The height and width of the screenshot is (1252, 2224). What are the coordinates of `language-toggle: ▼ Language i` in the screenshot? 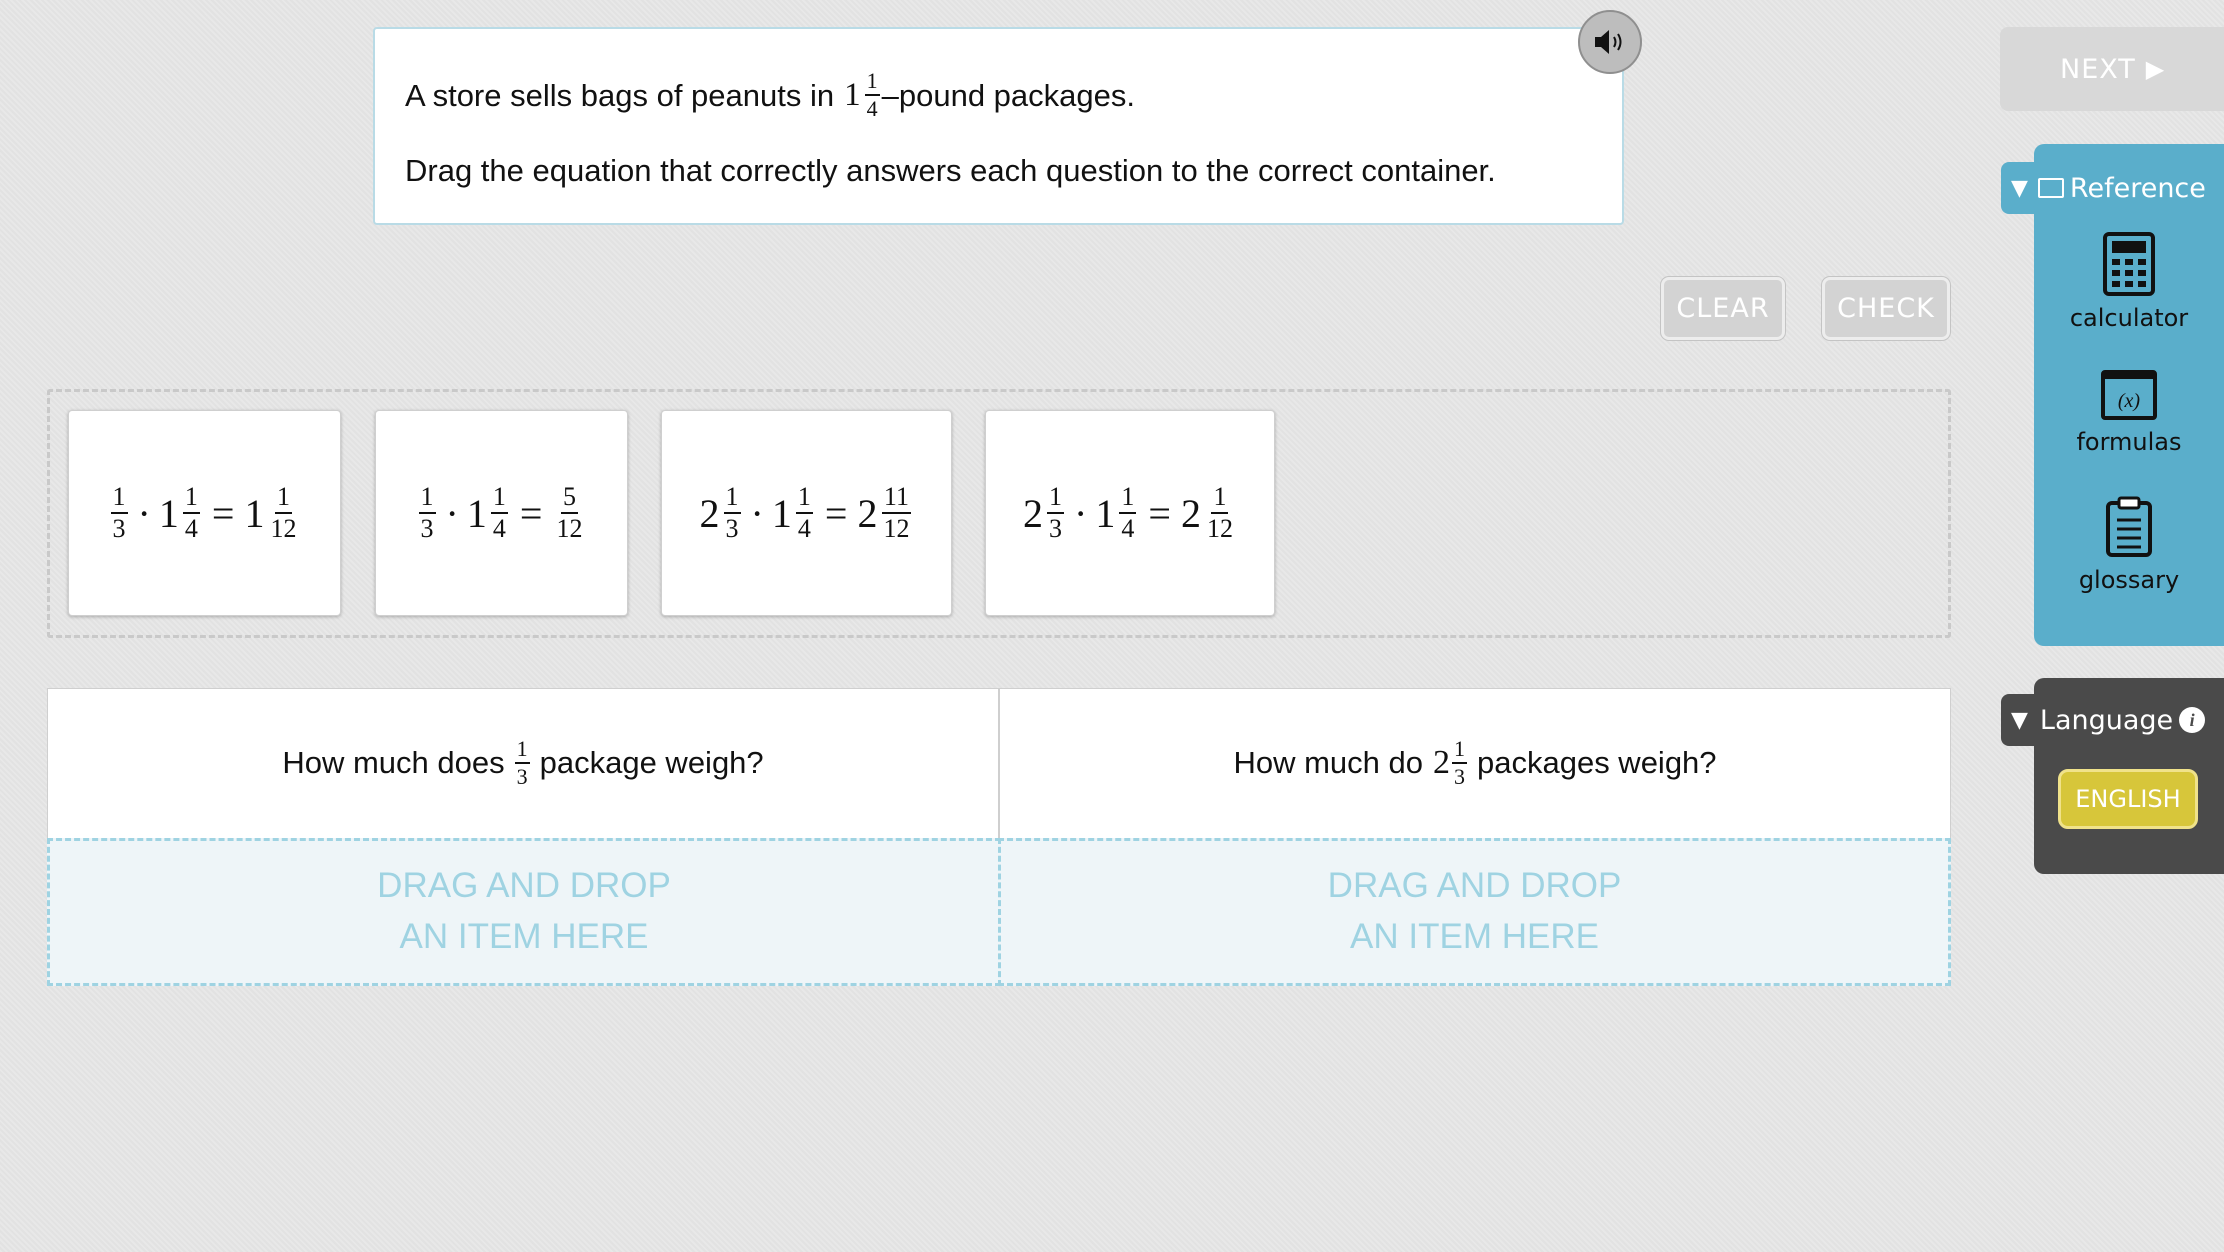 It's located at (2112, 720).